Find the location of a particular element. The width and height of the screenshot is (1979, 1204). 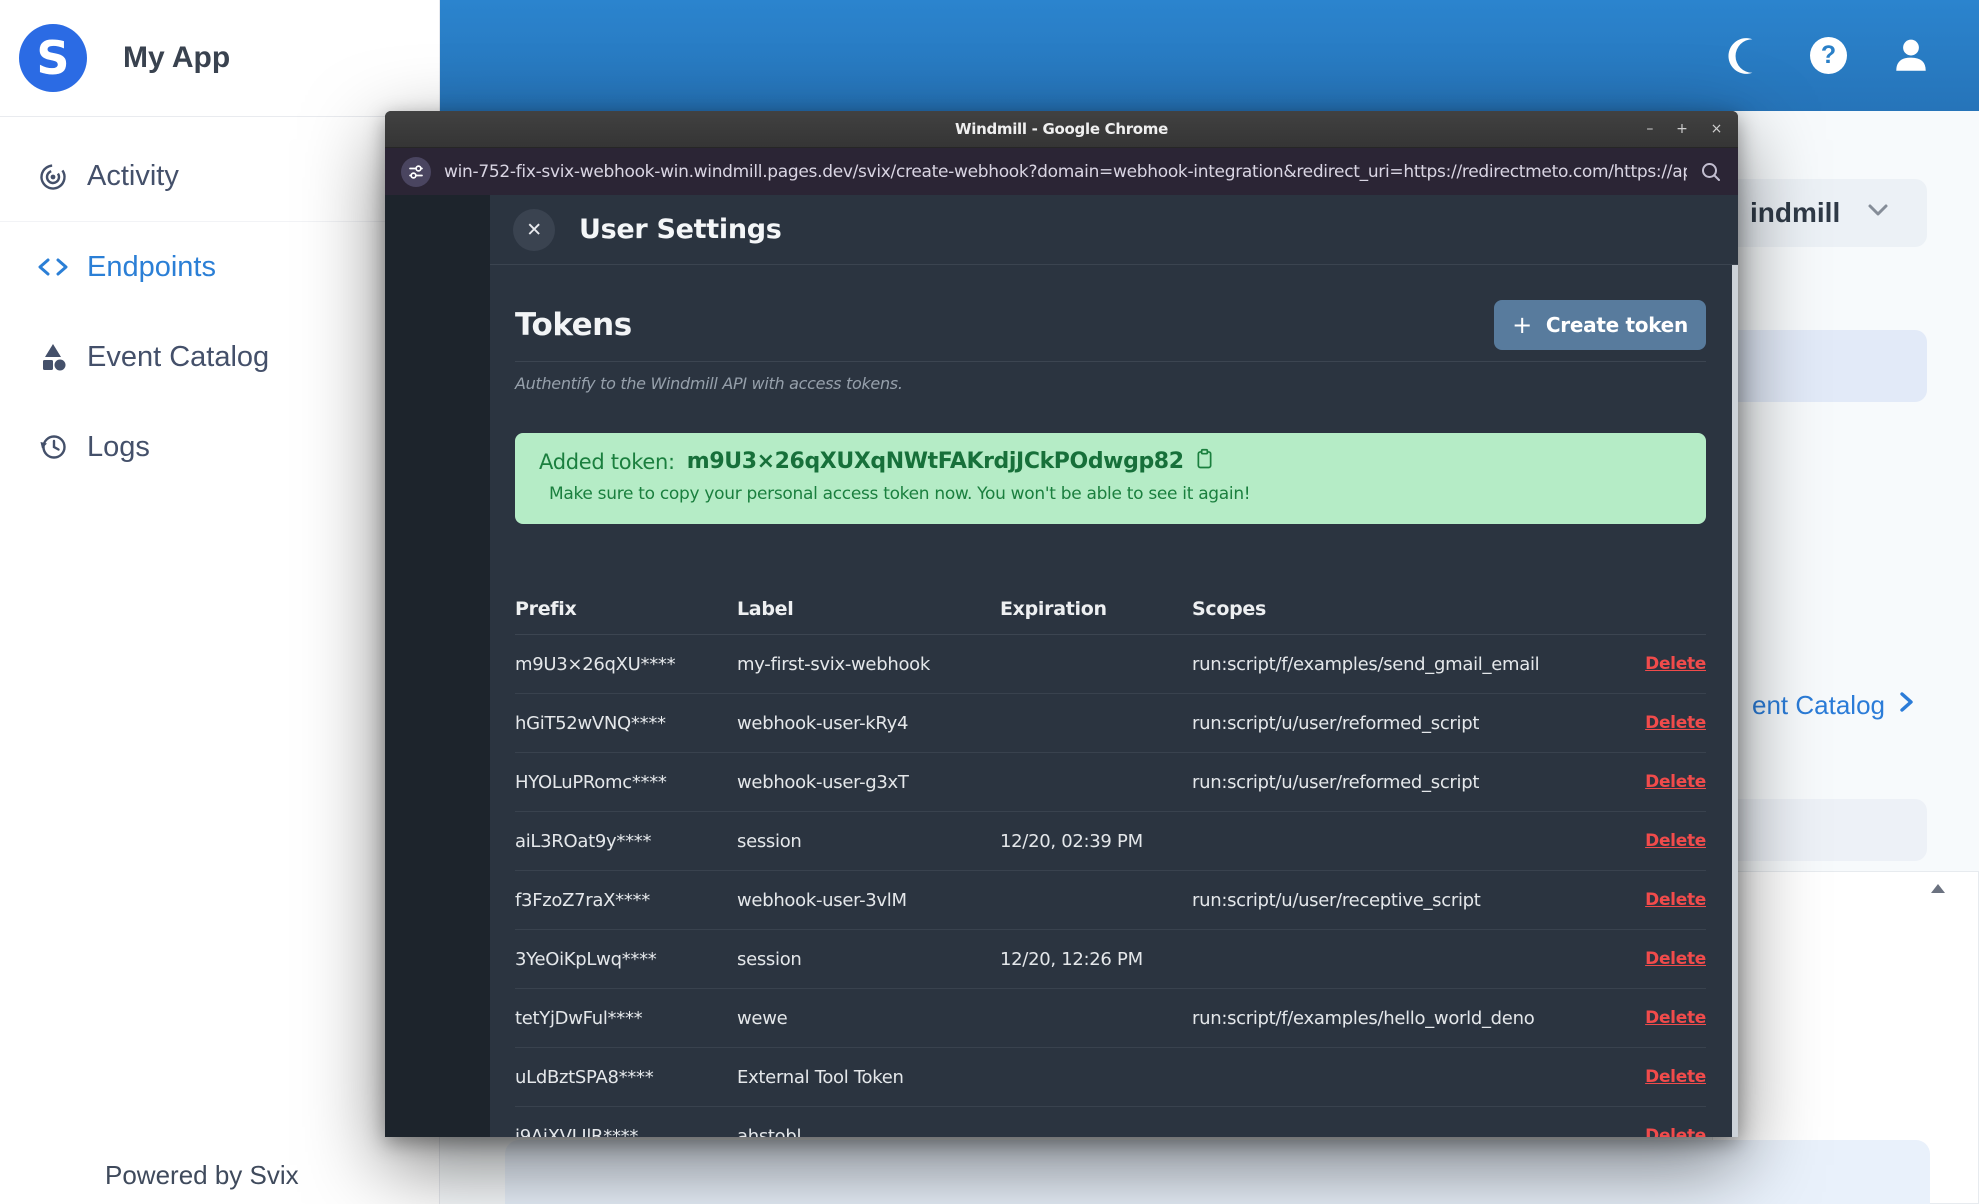

token-prefix: uLdBztSPA8**** is located at coordinates (584, 1077).